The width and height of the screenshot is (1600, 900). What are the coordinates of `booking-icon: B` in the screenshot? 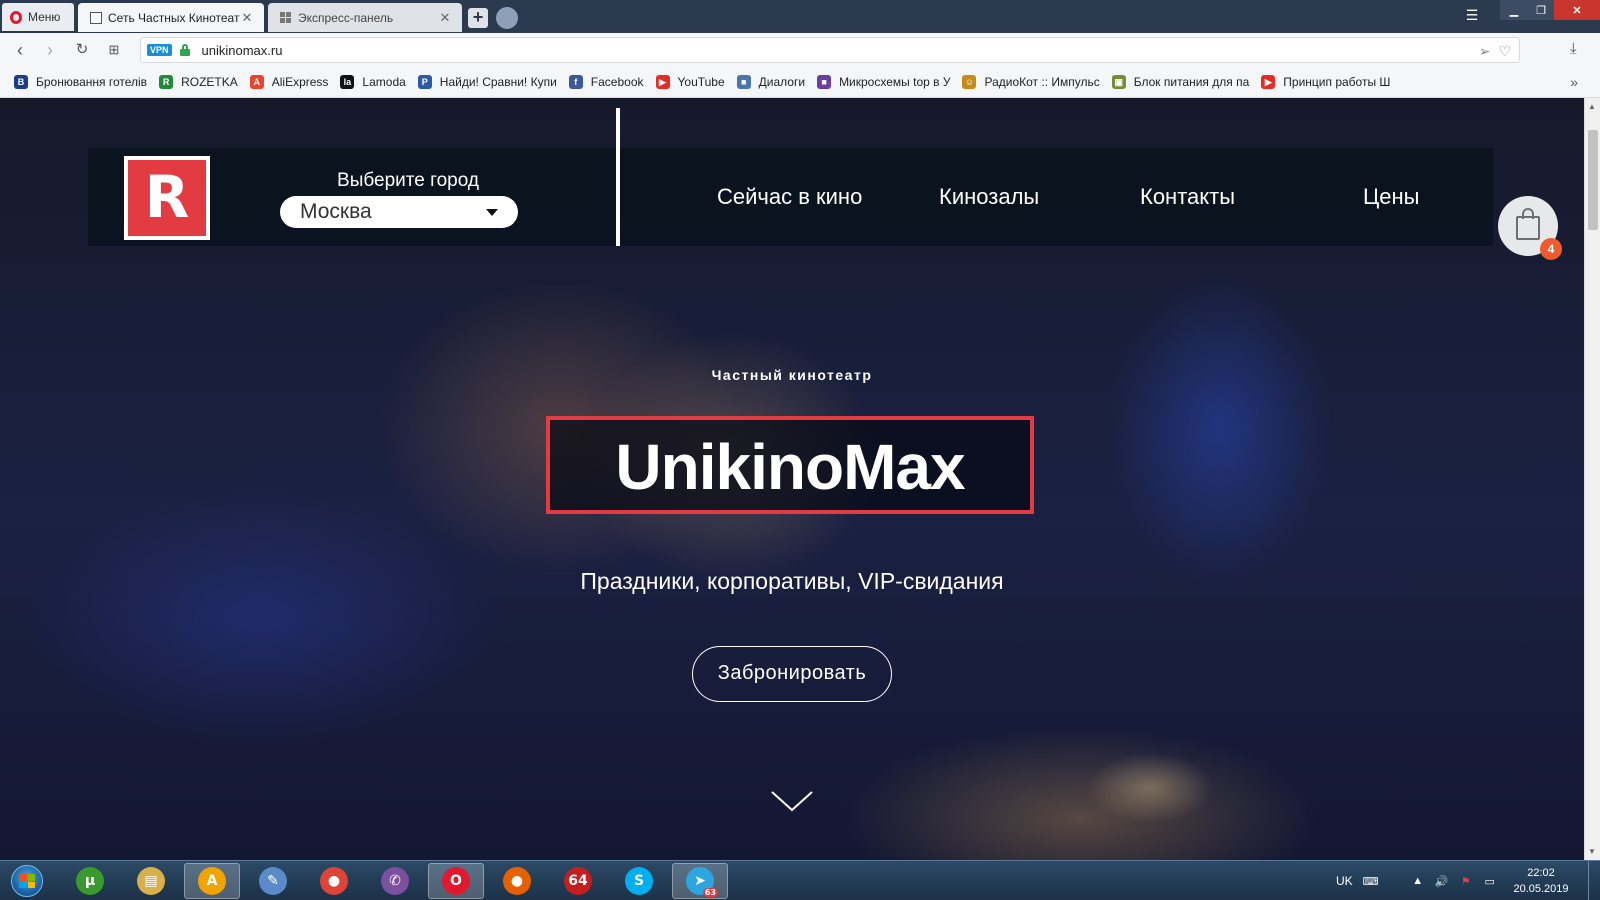 It's located at (21, 82).